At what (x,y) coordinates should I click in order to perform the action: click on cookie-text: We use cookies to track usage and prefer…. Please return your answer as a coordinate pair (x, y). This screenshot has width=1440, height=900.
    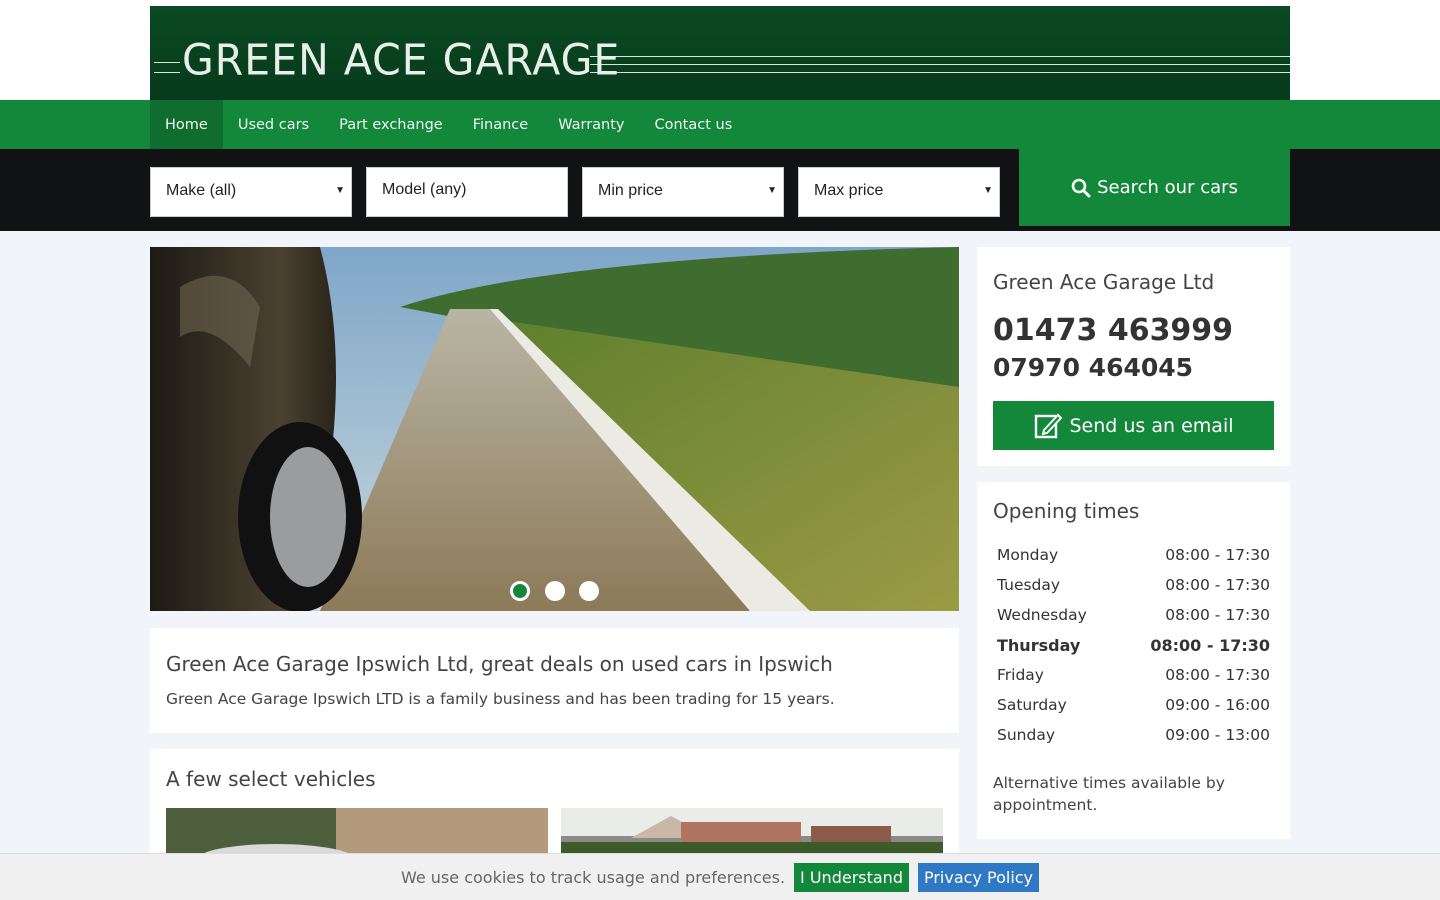
    Looking at the image, I should click on (593, 877).